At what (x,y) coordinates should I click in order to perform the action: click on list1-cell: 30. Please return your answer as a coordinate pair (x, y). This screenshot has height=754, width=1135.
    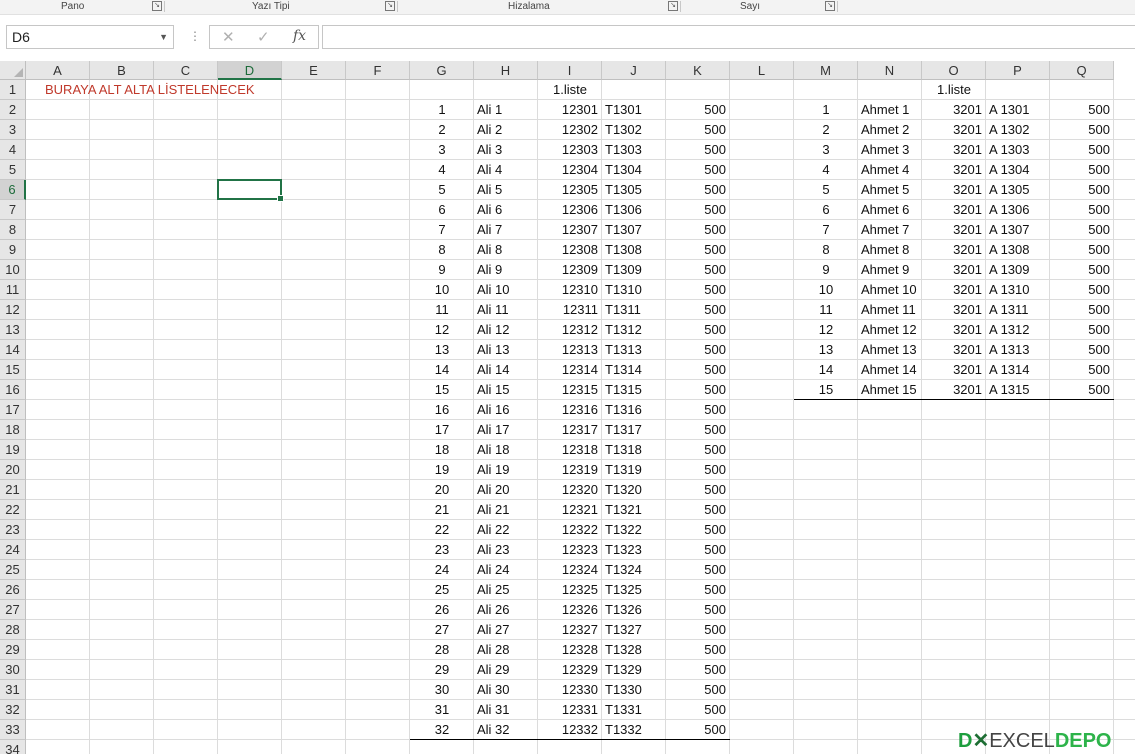
    Looking at the image, I should click on (442, 690).